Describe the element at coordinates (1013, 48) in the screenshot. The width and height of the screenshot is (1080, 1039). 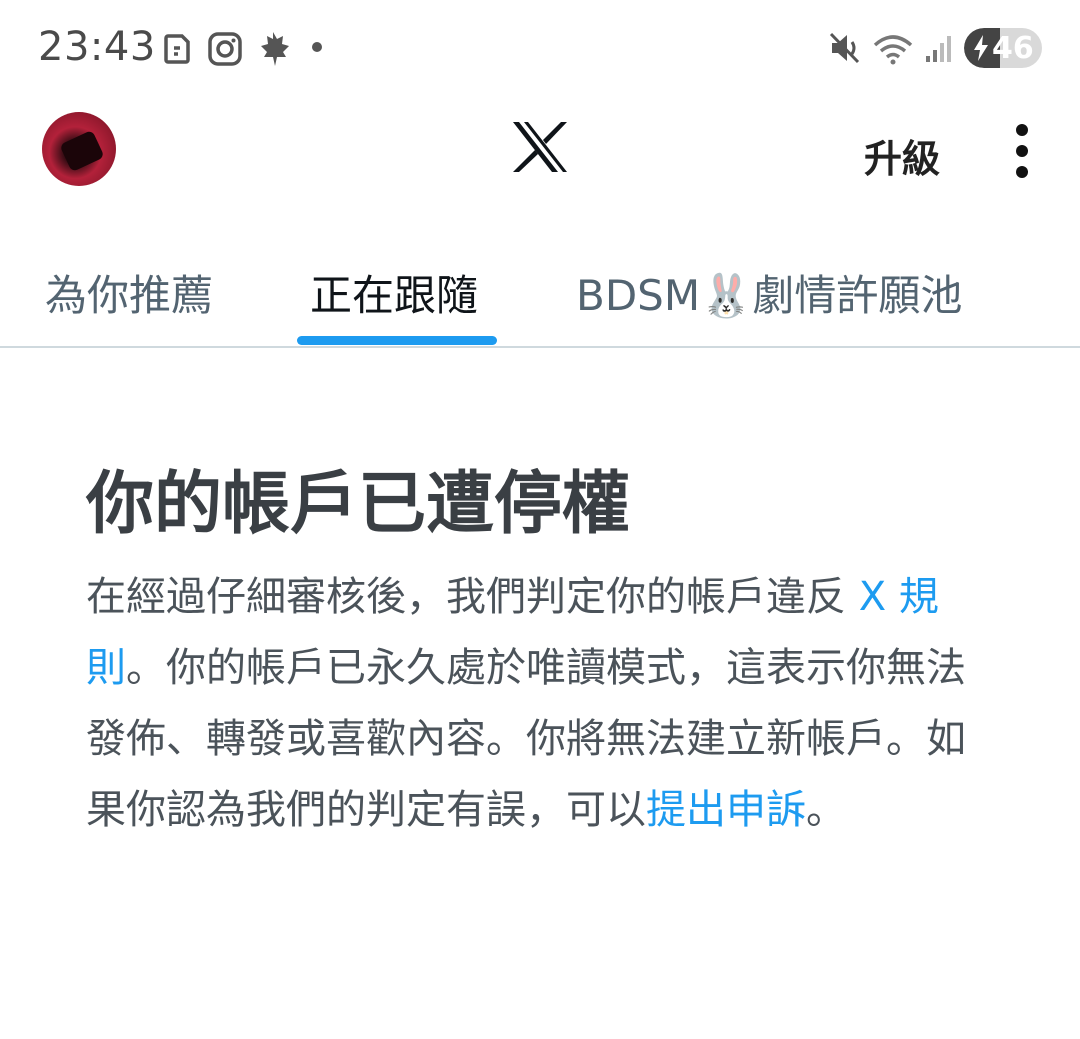
I see `battery-percent: 46` at that location.